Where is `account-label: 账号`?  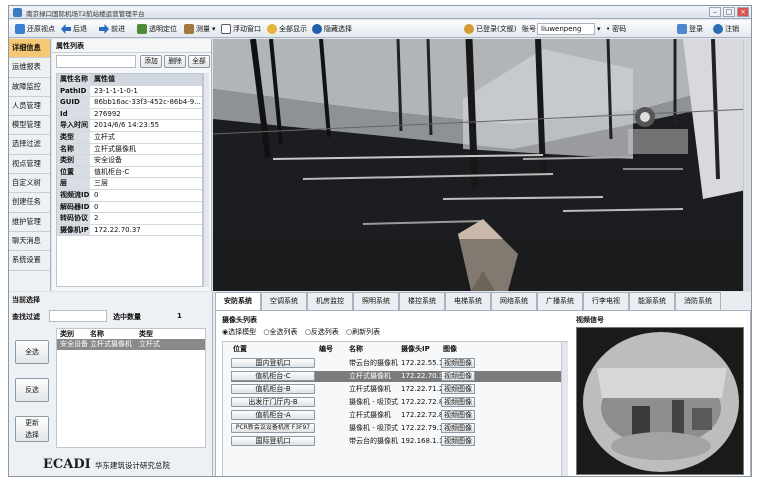
account-label: 账号 is located at coordinates (529, 29).